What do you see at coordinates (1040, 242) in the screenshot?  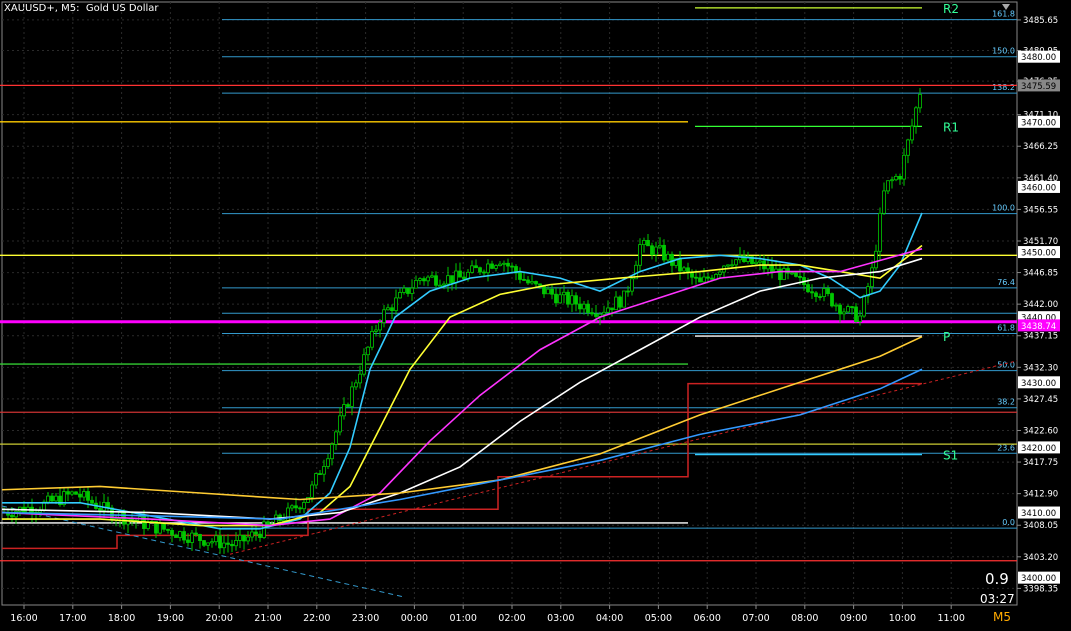 I see `price-tick-label: 3451.70` at bounding box center [1040, 242].